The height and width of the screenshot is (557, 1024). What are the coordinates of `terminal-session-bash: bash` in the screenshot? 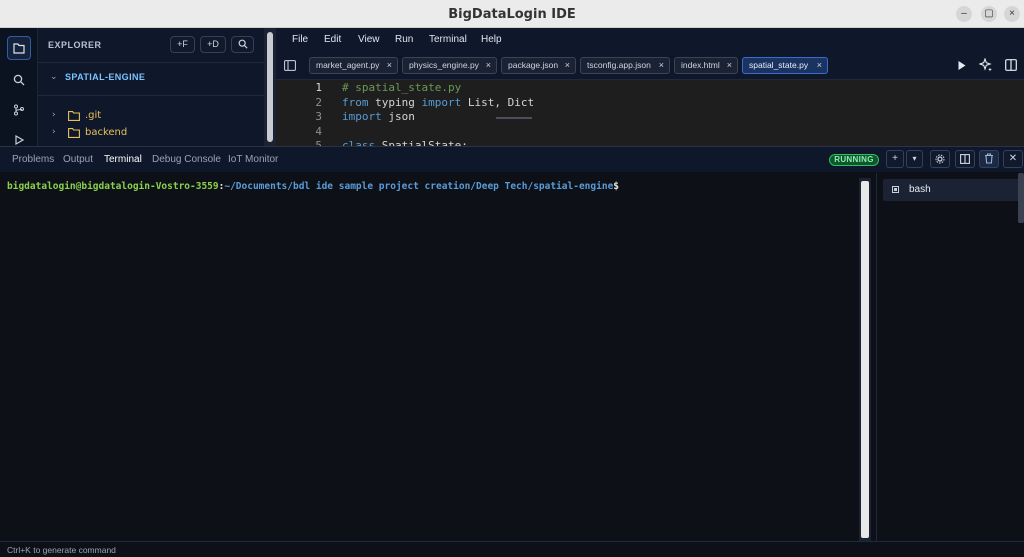 It's located at (953, 190).